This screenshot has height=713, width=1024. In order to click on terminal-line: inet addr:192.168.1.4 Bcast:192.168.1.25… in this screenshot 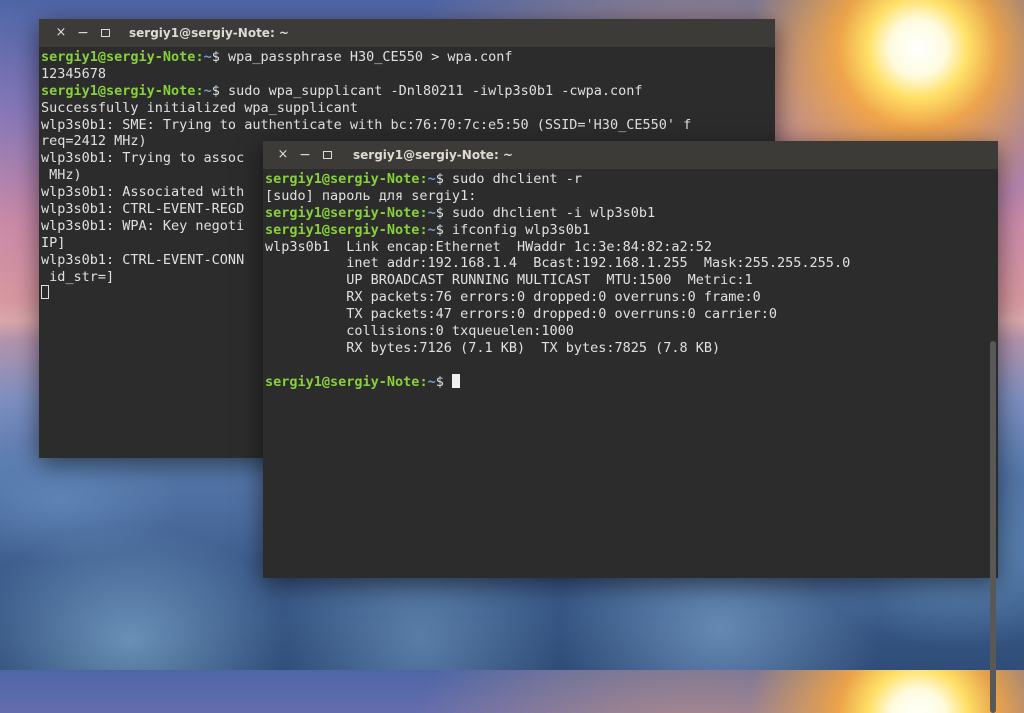, I will do `click(631, 263)`.